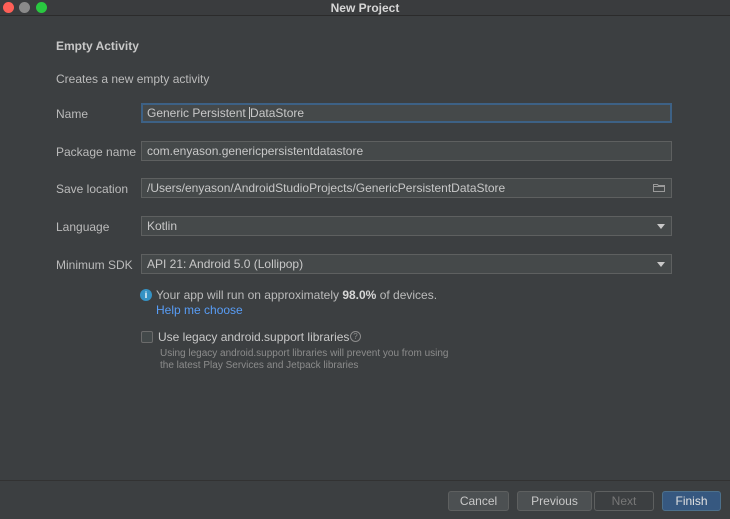 The height and width of the screenshot is (519, 730). What do you see at coordinates (94, 265) in the screenshot?
I see `minimum-sdk-label: Minimum SDK` at bounding box center [94, 265].